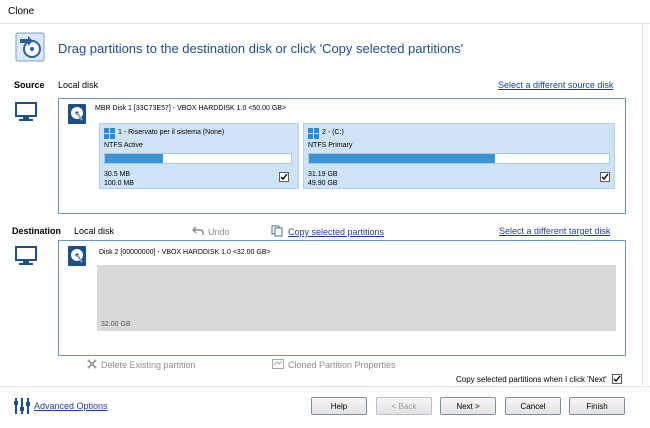 The image size is (650, 428). I want to click on undo-label: Undo, so click(219, 232).